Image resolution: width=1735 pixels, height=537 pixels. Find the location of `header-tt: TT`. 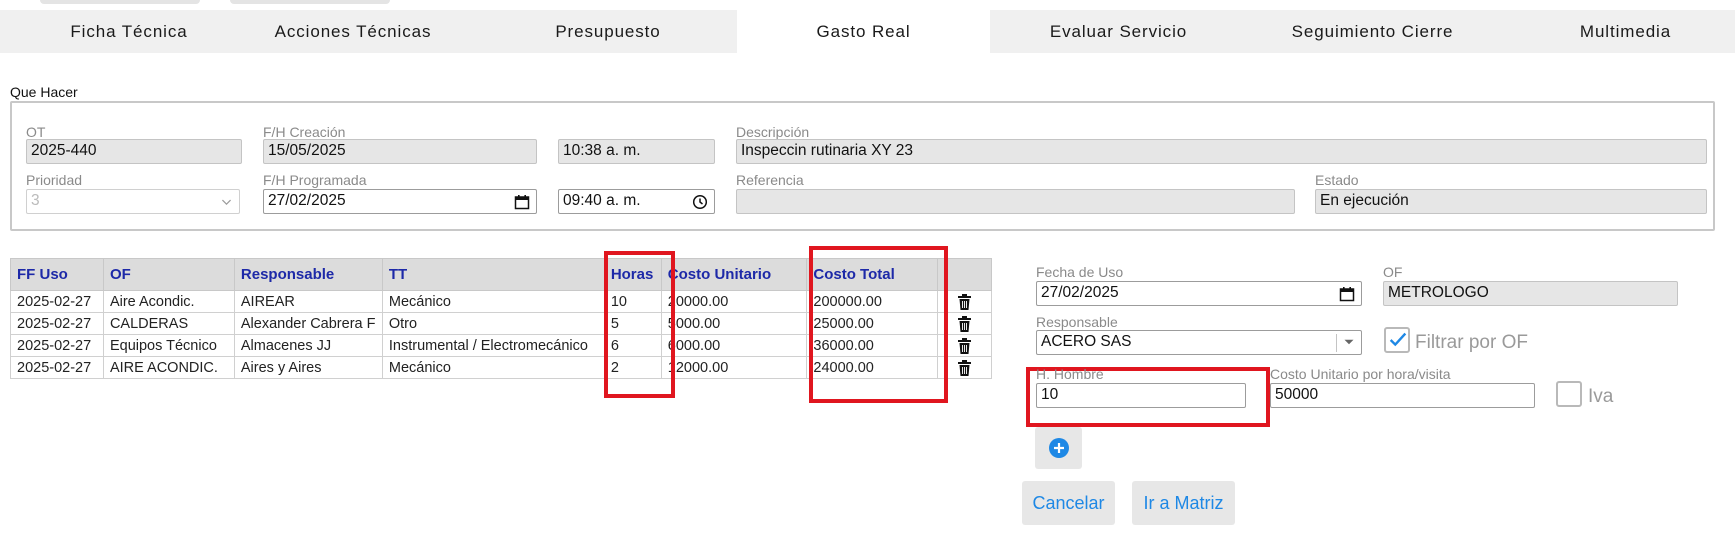

header-tt: TT is located at coordinates (493, 274).